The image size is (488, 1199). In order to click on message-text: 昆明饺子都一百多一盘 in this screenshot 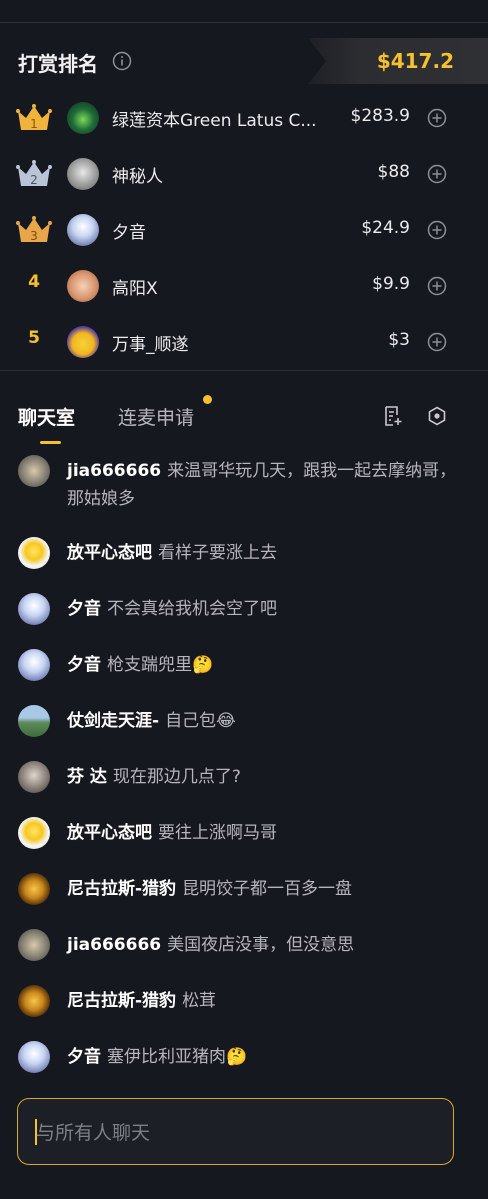, I will do `click(267, 889)`.